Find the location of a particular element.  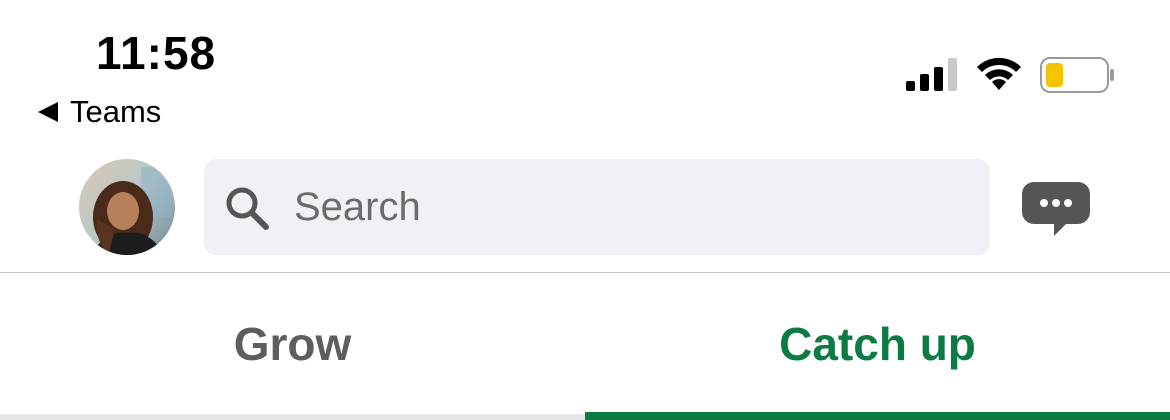

tab-grow-label: Grow is located at coordinates (292, 344).